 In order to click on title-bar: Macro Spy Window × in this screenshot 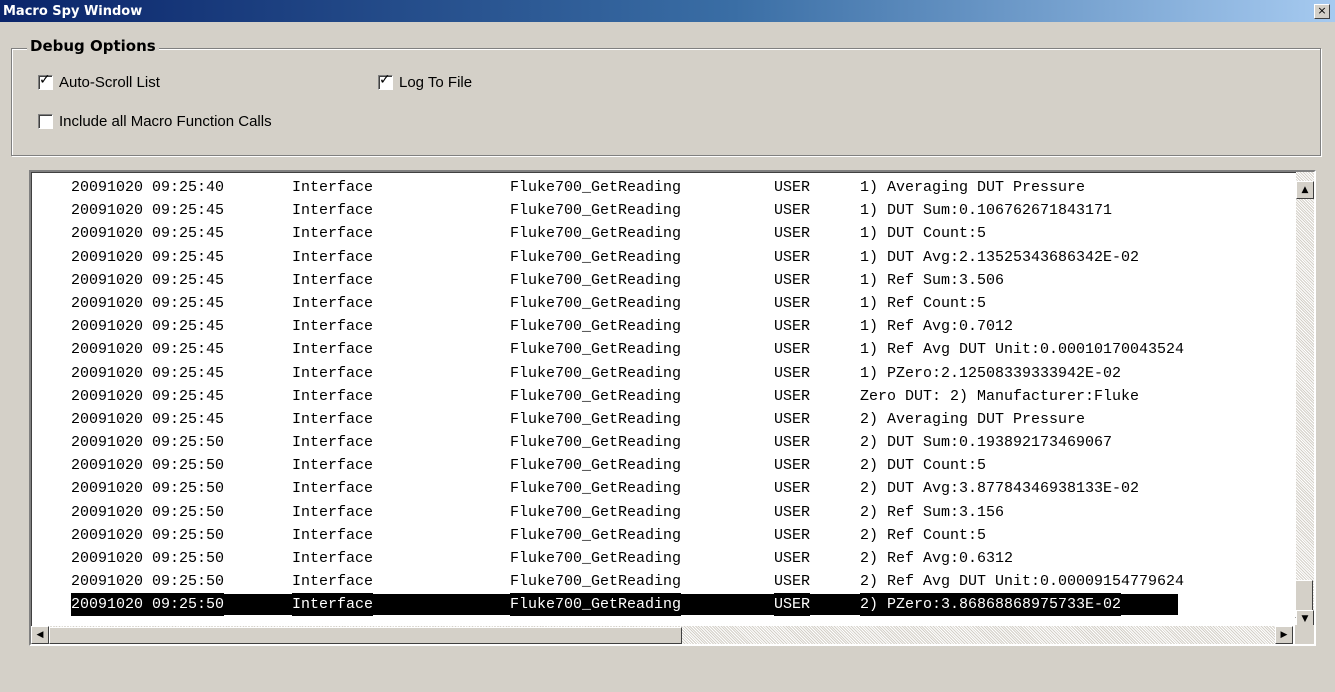, I will do `click(667, 11)`.